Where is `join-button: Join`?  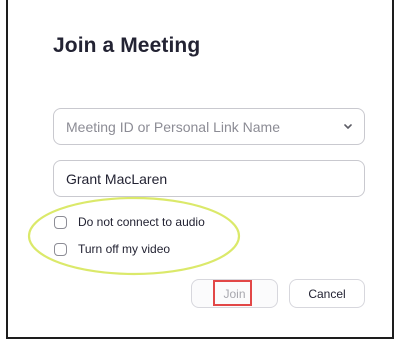
join-button: Join is located at coordinates (234, 293).